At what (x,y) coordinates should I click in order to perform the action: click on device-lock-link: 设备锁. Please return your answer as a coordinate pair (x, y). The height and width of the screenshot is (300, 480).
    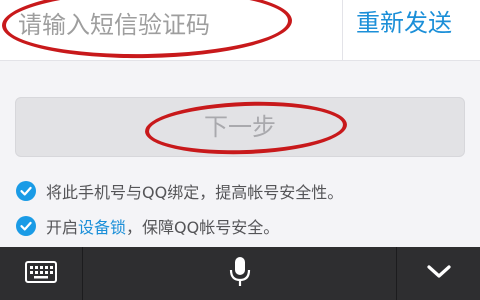
    Looking at the image, I should click on (102, 227).